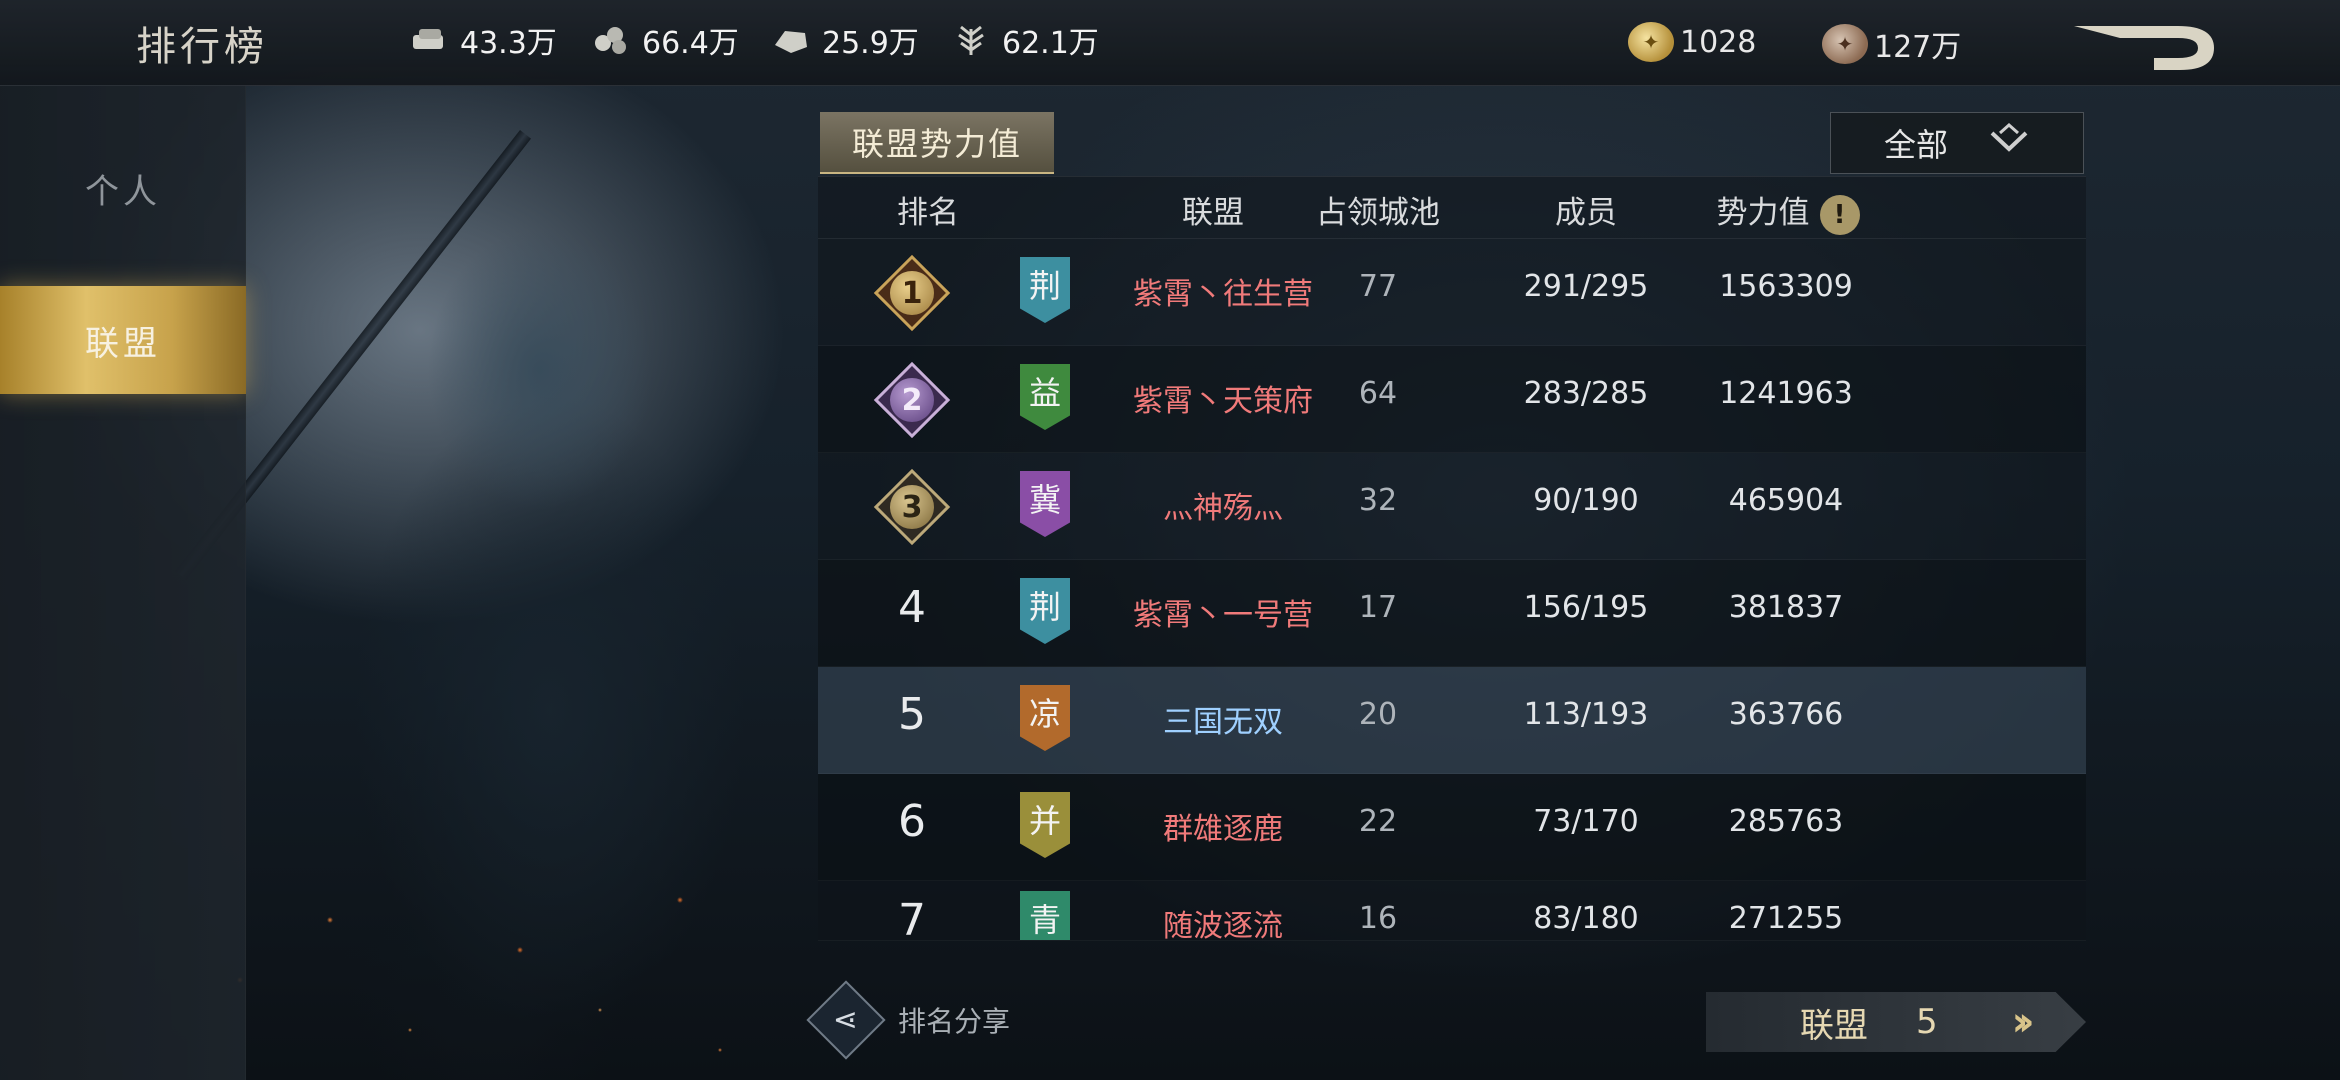  What do you see at coordinates (1452, 720) in the screenshot?
I see `table-row-own-alliance: 5 凉 三国无双 20 113/193 363766` at bounding box center [1452, 720].